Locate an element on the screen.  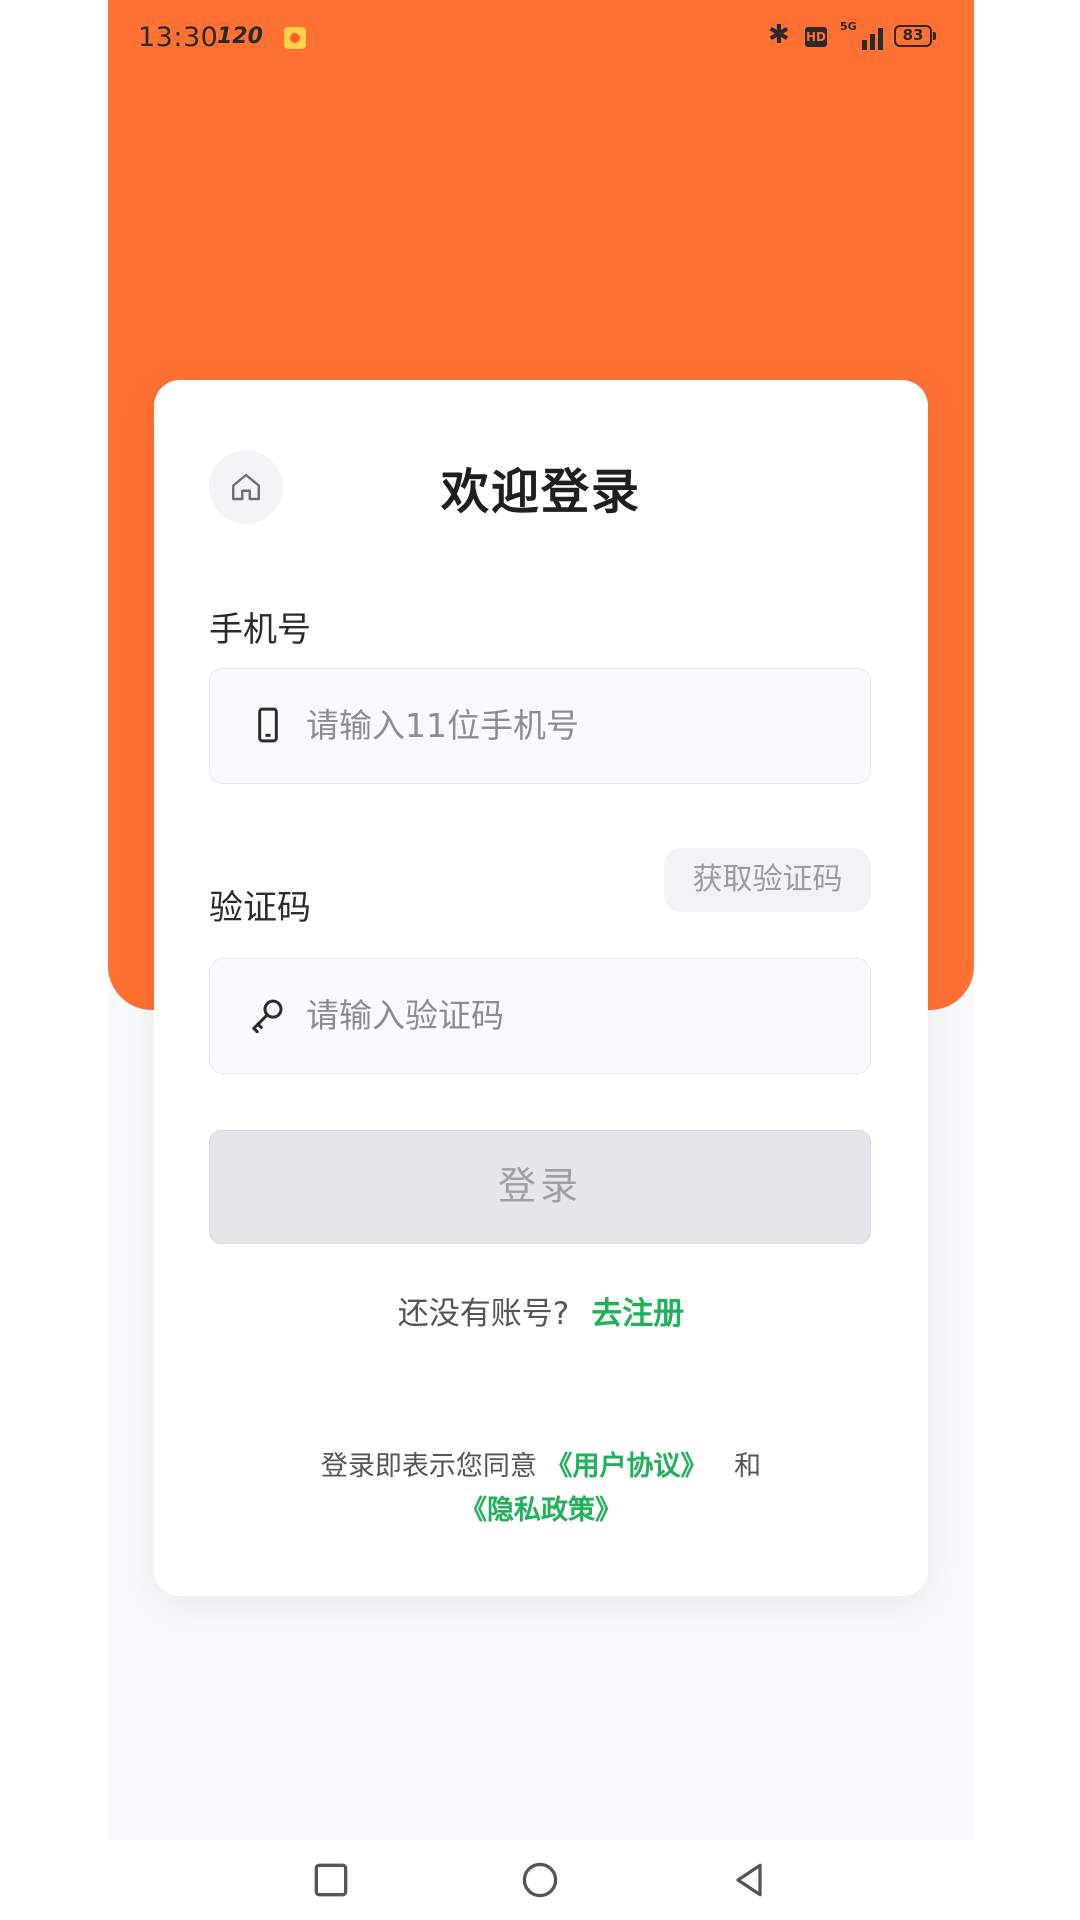
square-icon is located at coordinates (331, 1880).